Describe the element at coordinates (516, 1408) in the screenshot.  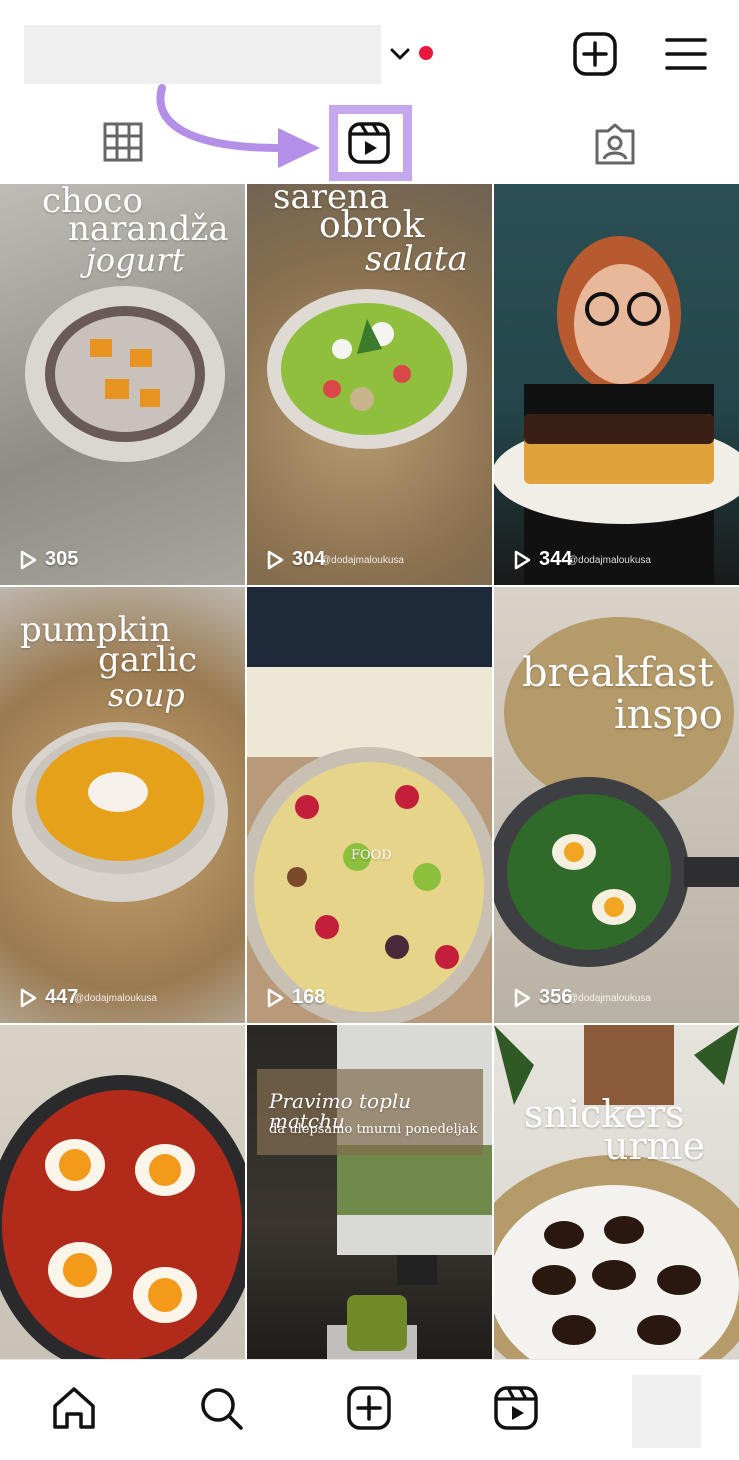
I see `reels-nav-icon` at that location.